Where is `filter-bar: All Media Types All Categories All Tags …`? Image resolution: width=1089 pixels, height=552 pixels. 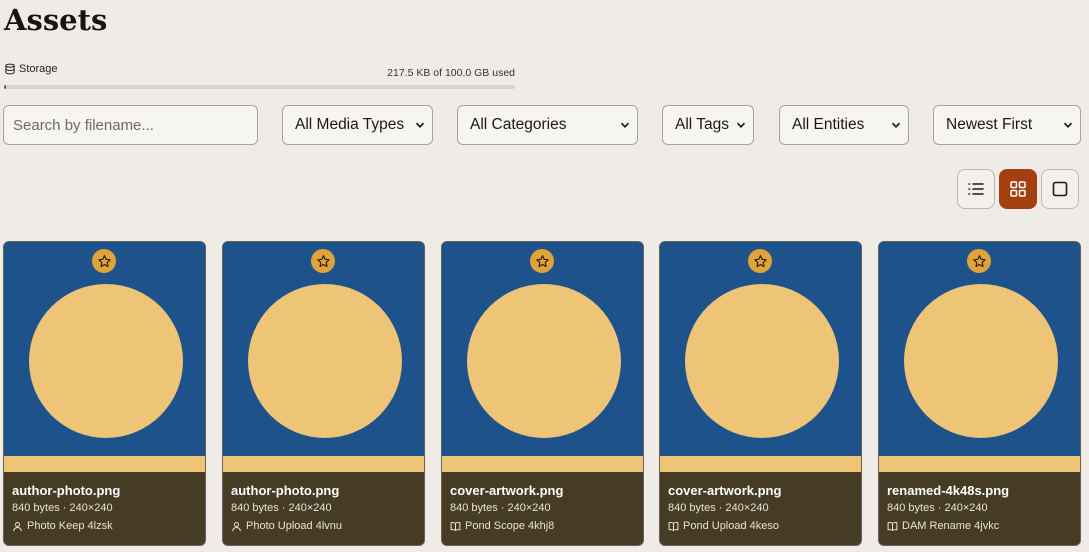
filter-bar: All Media Types All Categories All Tags … is located at coordinates (544, 125).